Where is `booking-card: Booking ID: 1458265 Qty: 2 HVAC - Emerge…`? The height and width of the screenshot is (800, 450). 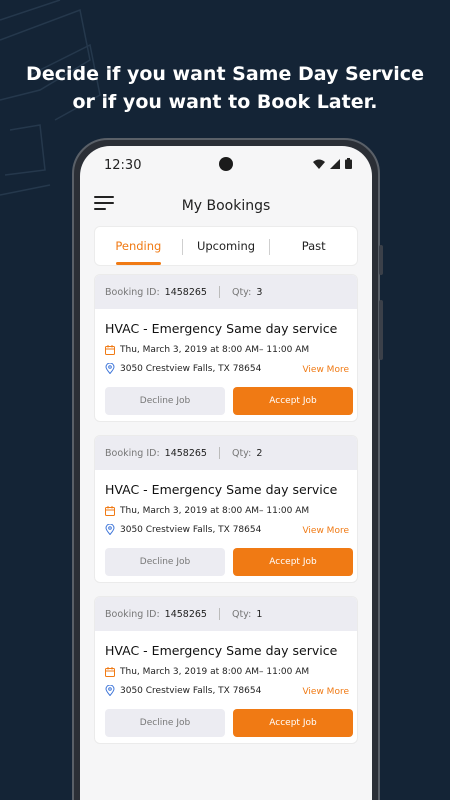 booking-card: Booking ID: 1458265 Qty: 2 HVAC - Emerge… is located at coordinates (226, 509).